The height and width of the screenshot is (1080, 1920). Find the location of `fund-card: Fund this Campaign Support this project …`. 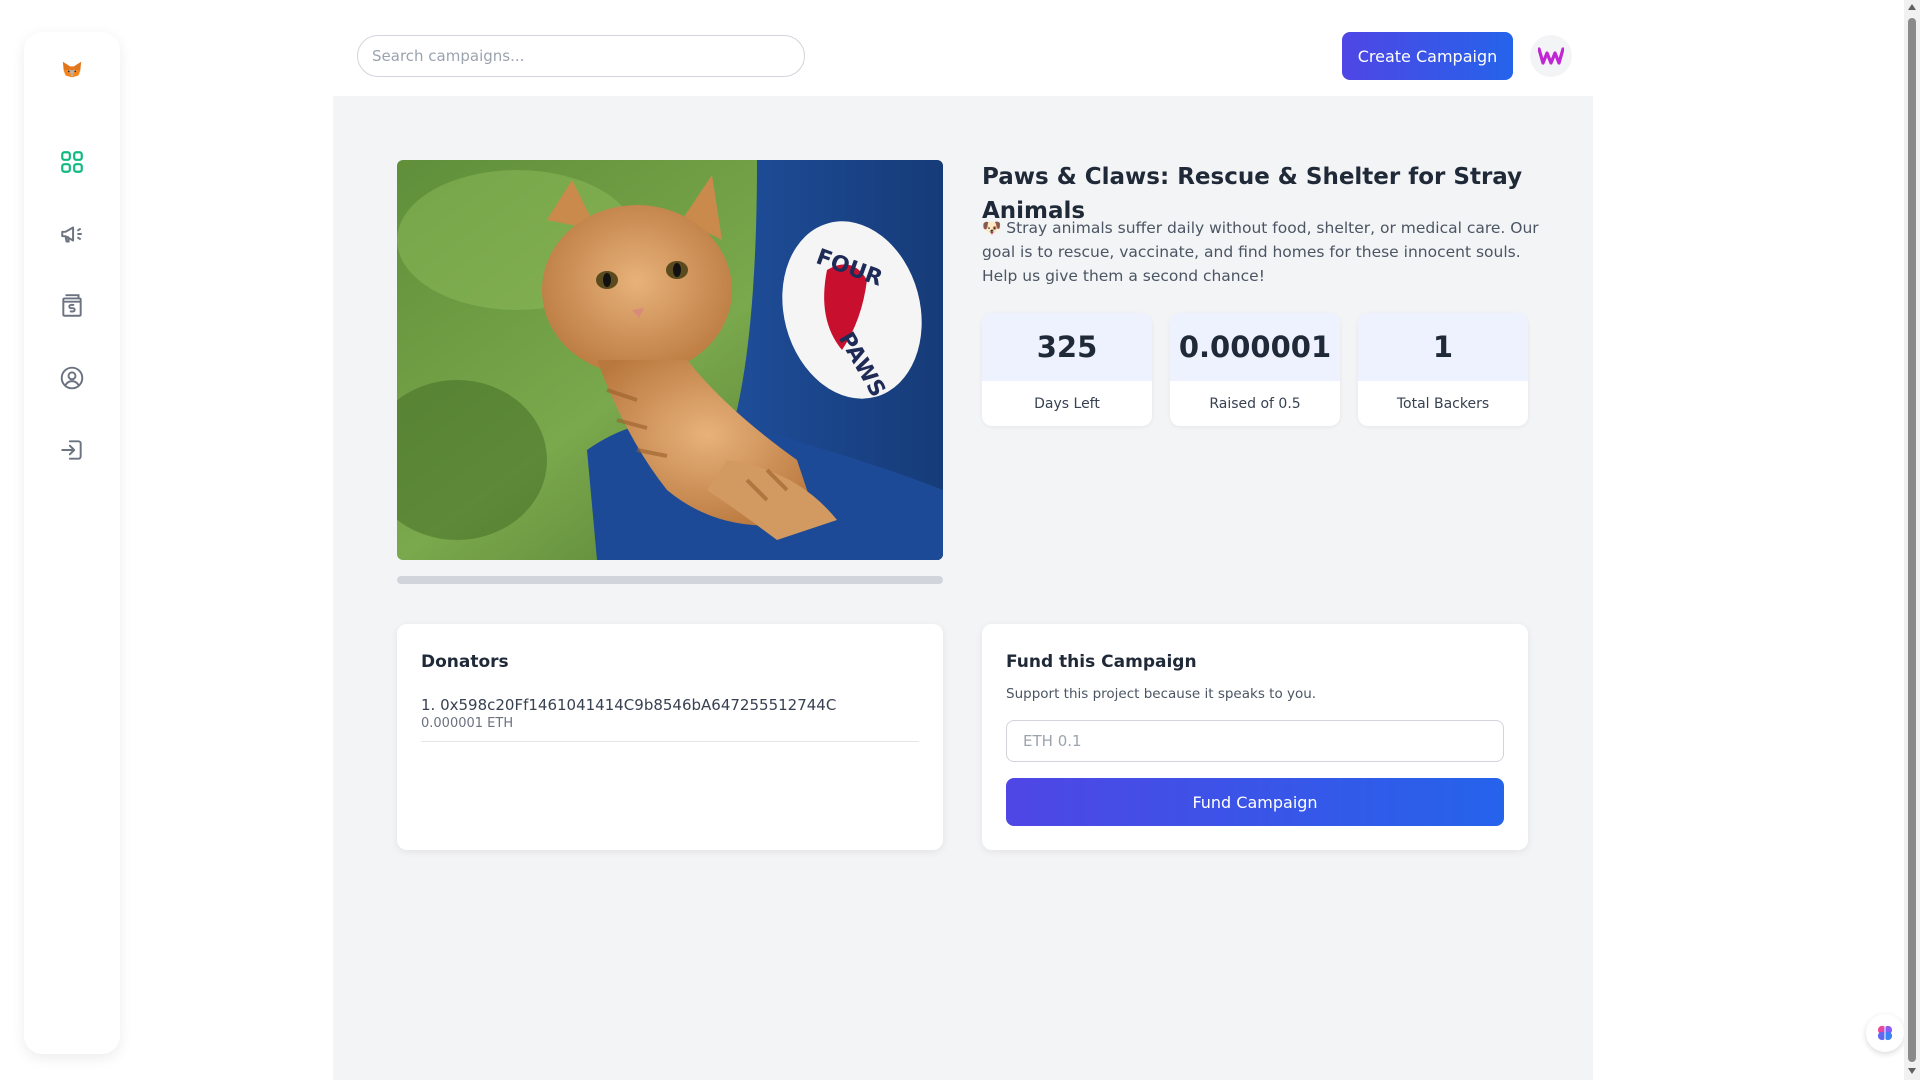

fund-card: Fund this Campaign Support this project … is located at coordinates (1255, 737).